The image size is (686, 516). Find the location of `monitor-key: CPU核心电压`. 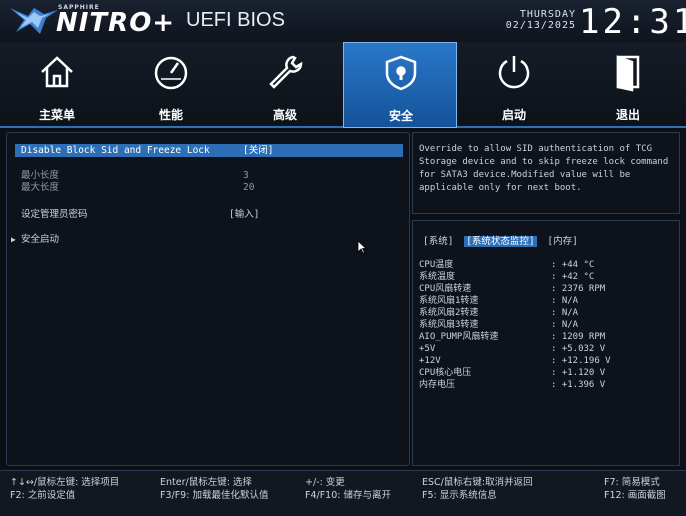

monitor-key: CPU核心电压 is located at coordinates (445, 373).